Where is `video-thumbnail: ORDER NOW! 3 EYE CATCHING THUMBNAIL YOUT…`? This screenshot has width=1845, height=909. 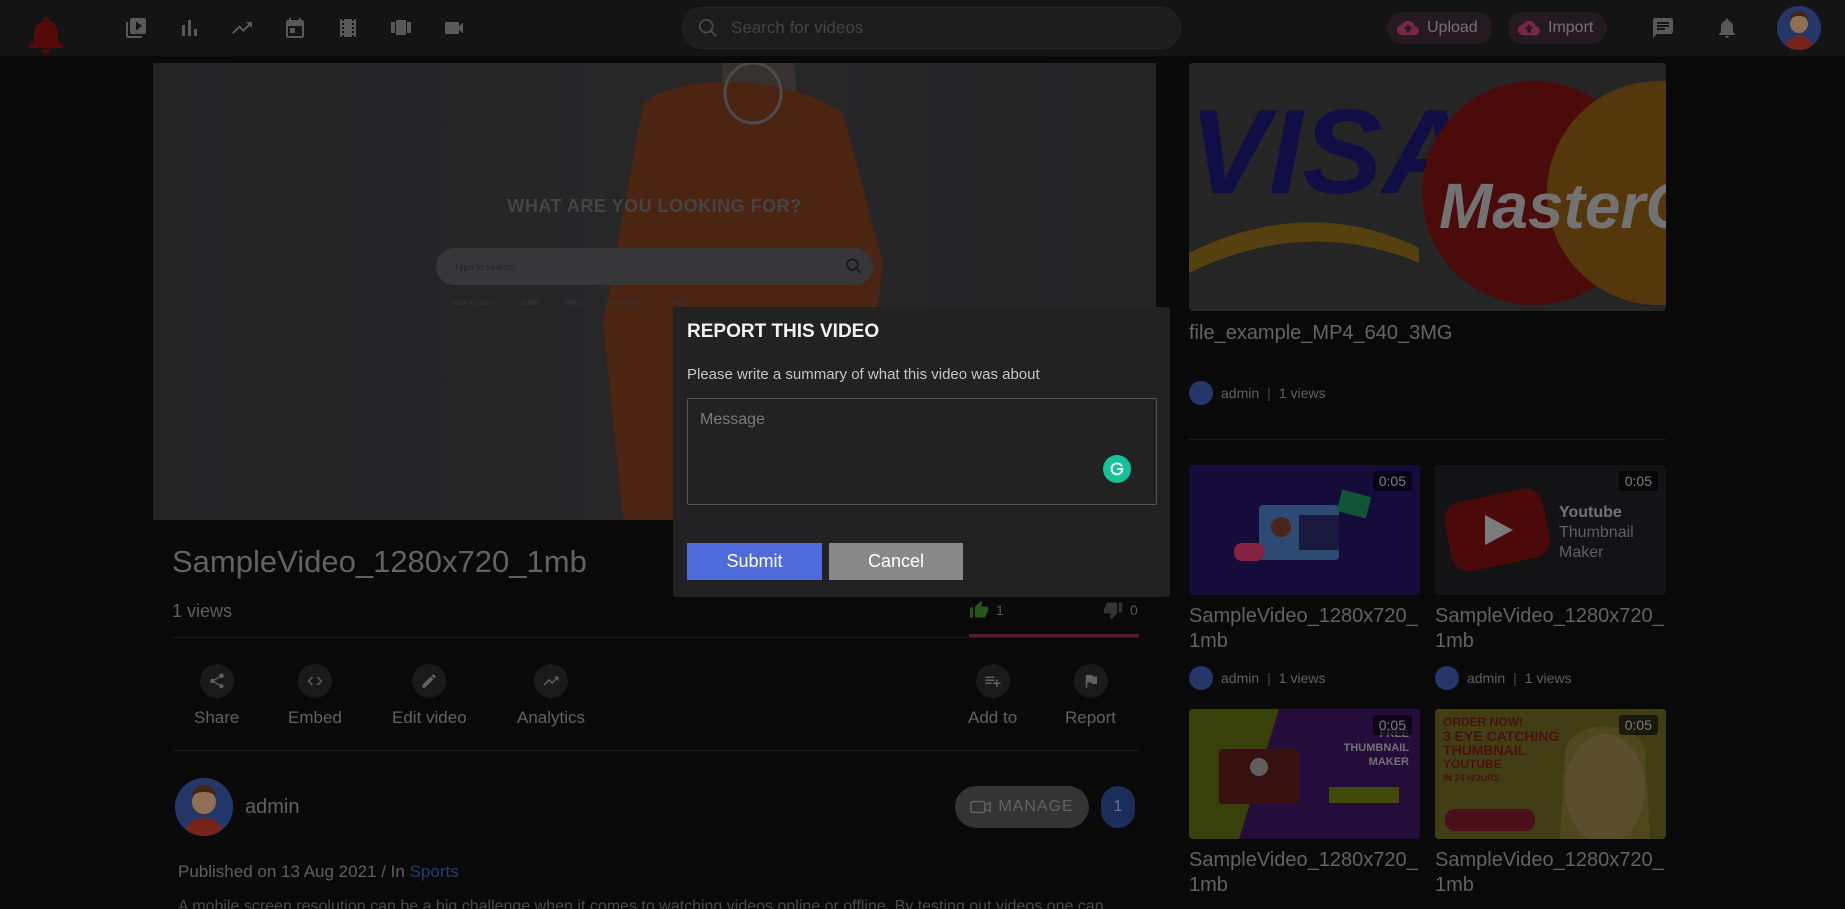
video-thumbnail: ORDER NOW! 3 EYE CATCHING THUMBNAIL YOUT… is located at coordinates (1550, 774).